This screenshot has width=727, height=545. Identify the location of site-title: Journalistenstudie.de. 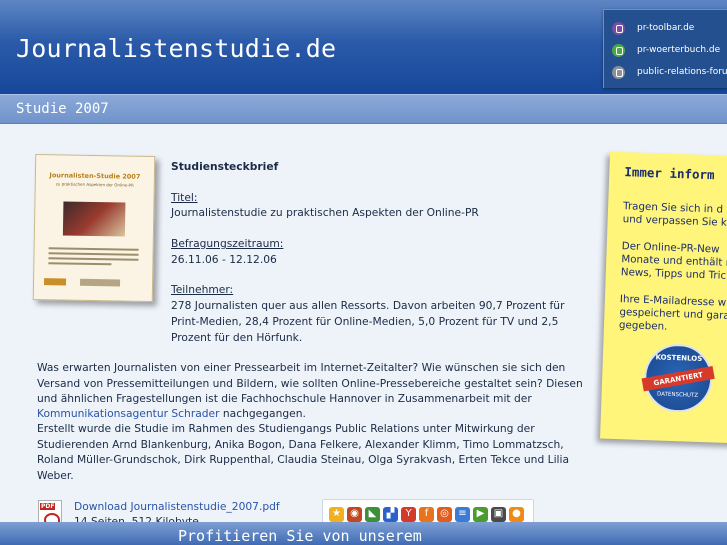
(176, 48).